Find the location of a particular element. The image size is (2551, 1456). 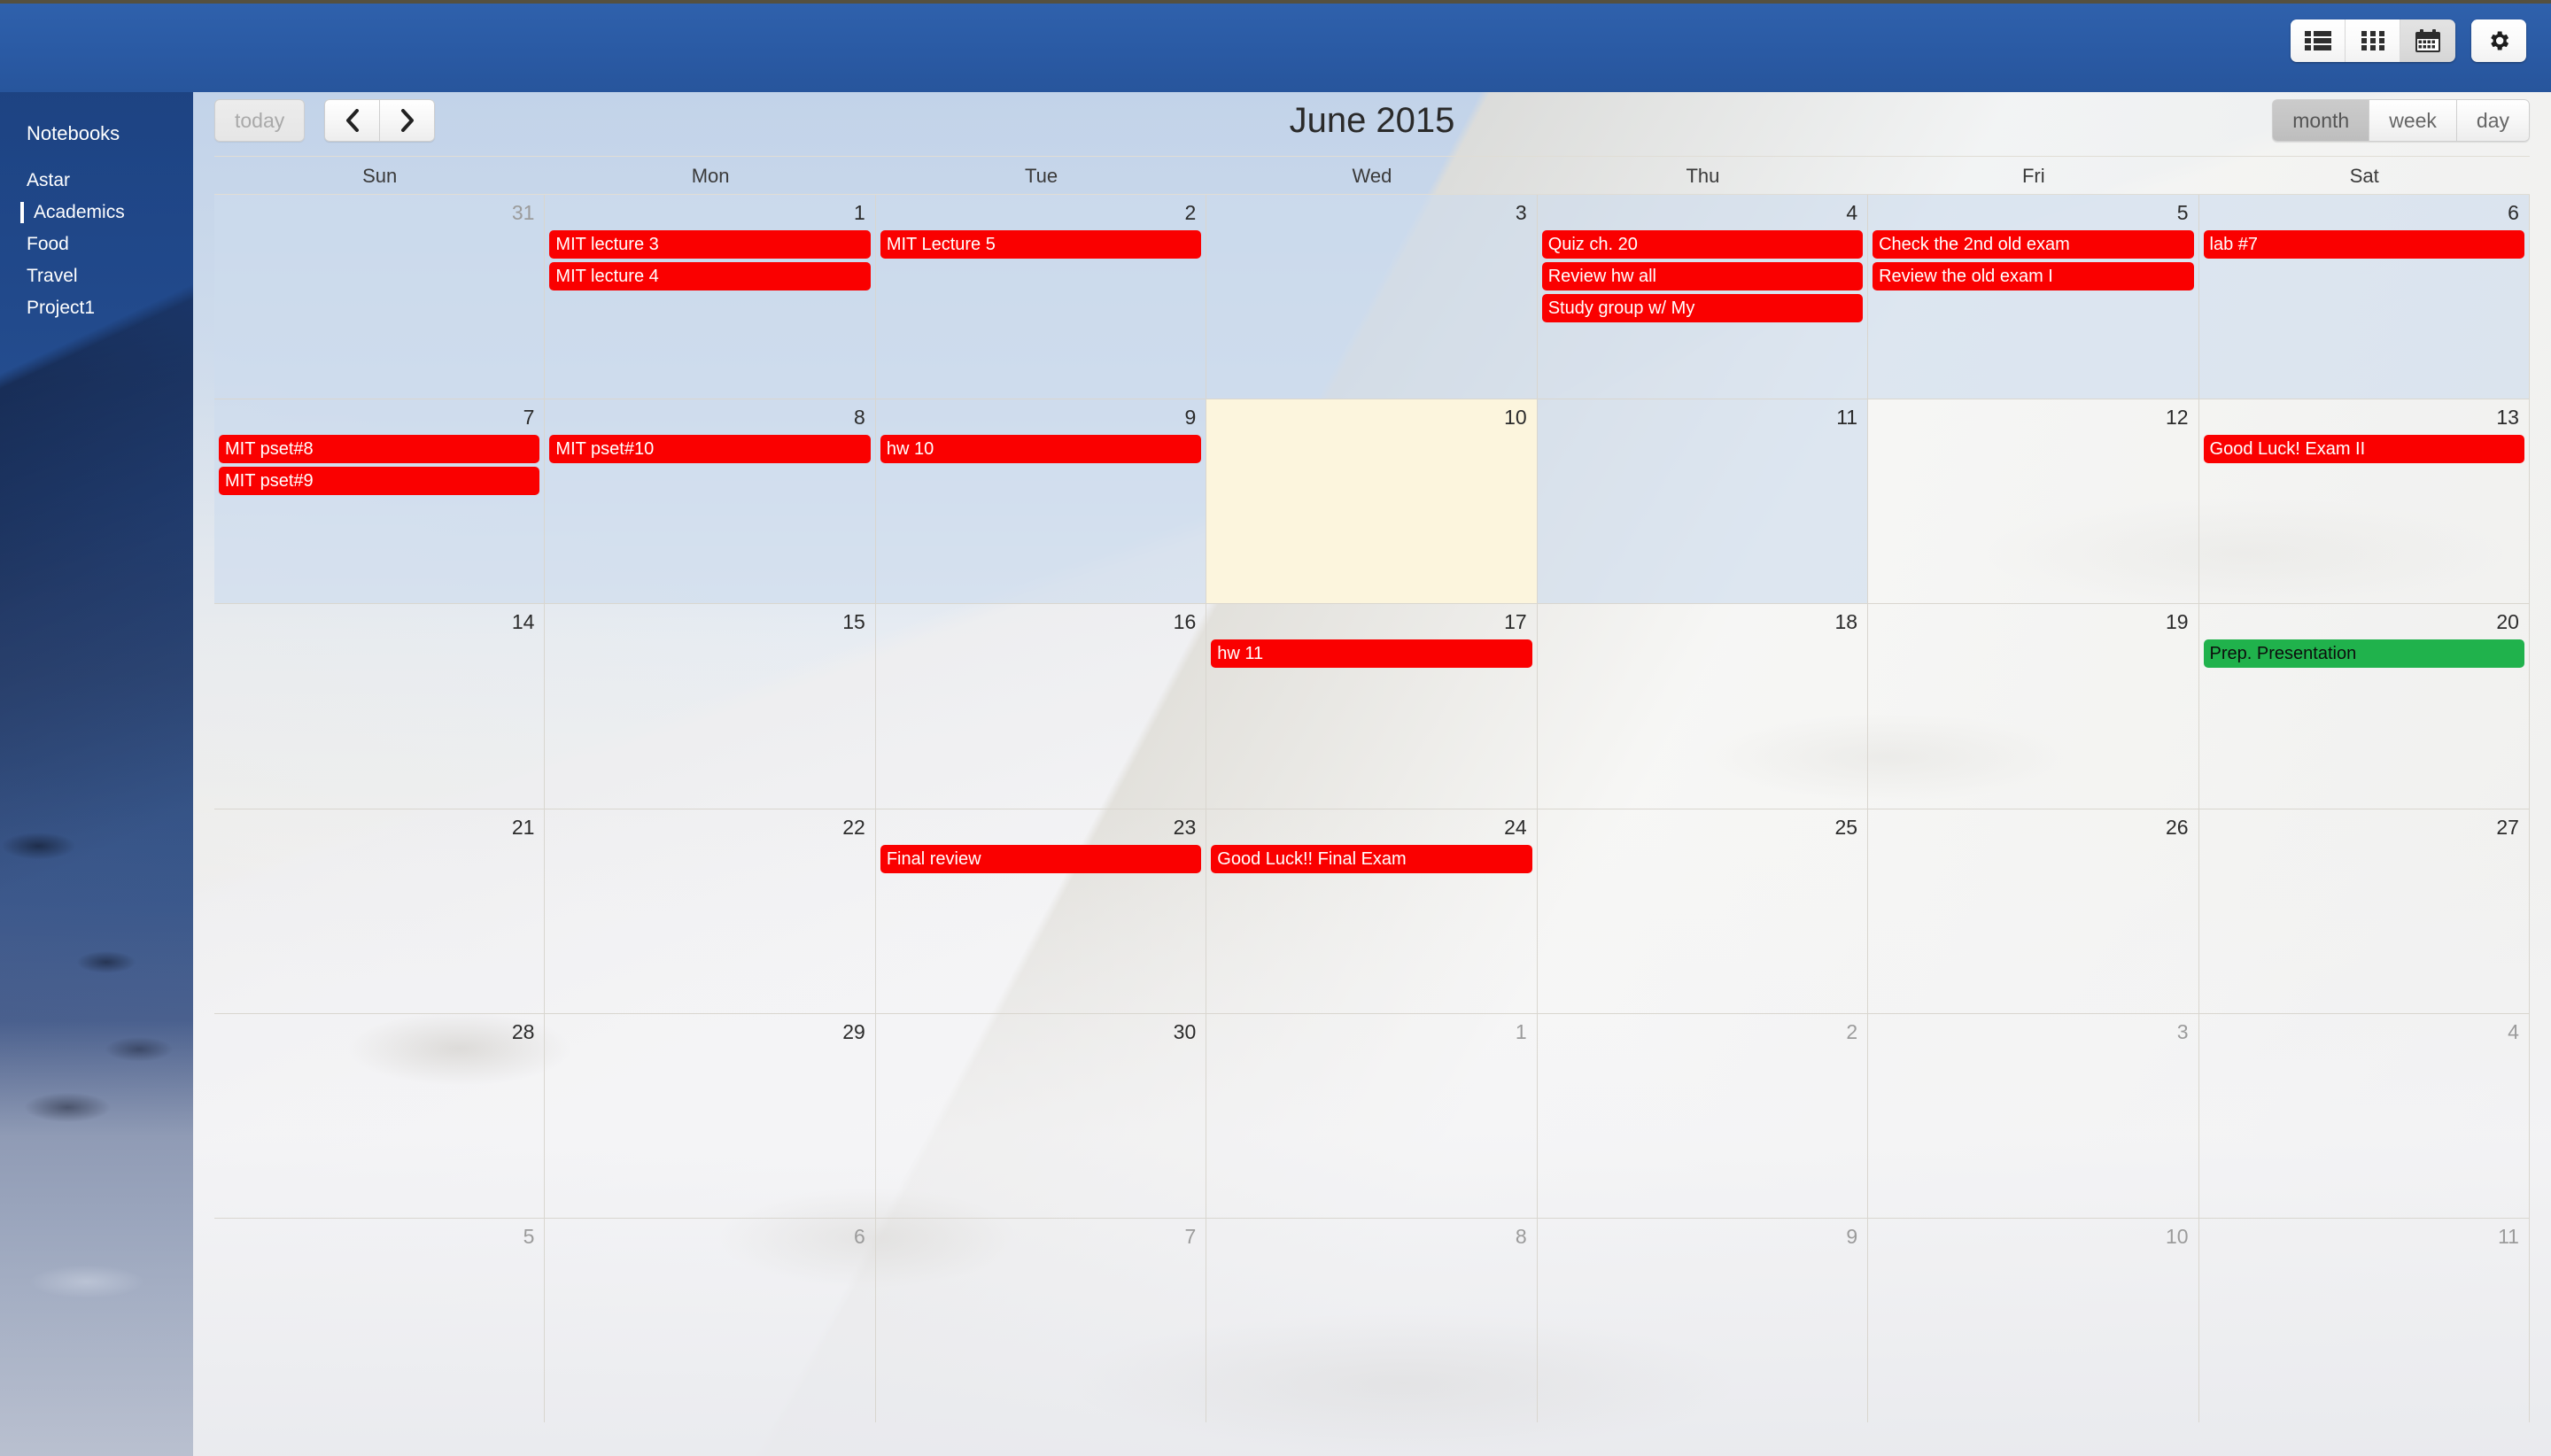

calendar-day-cell: 9 hw 10 is located at coordinates (1041, 501).